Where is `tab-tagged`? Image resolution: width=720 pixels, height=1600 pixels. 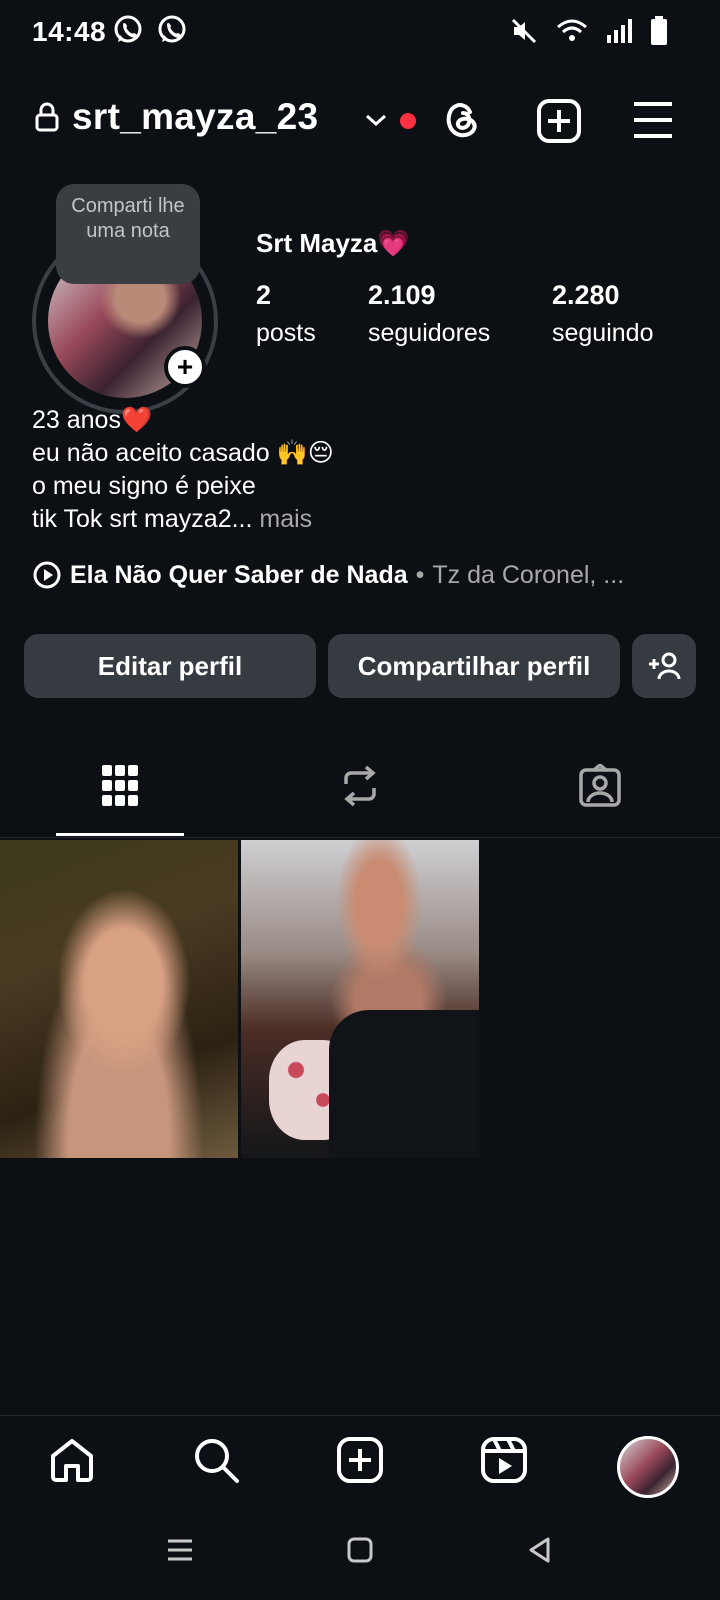
tab-tagged is located at coordinates (600, 786).